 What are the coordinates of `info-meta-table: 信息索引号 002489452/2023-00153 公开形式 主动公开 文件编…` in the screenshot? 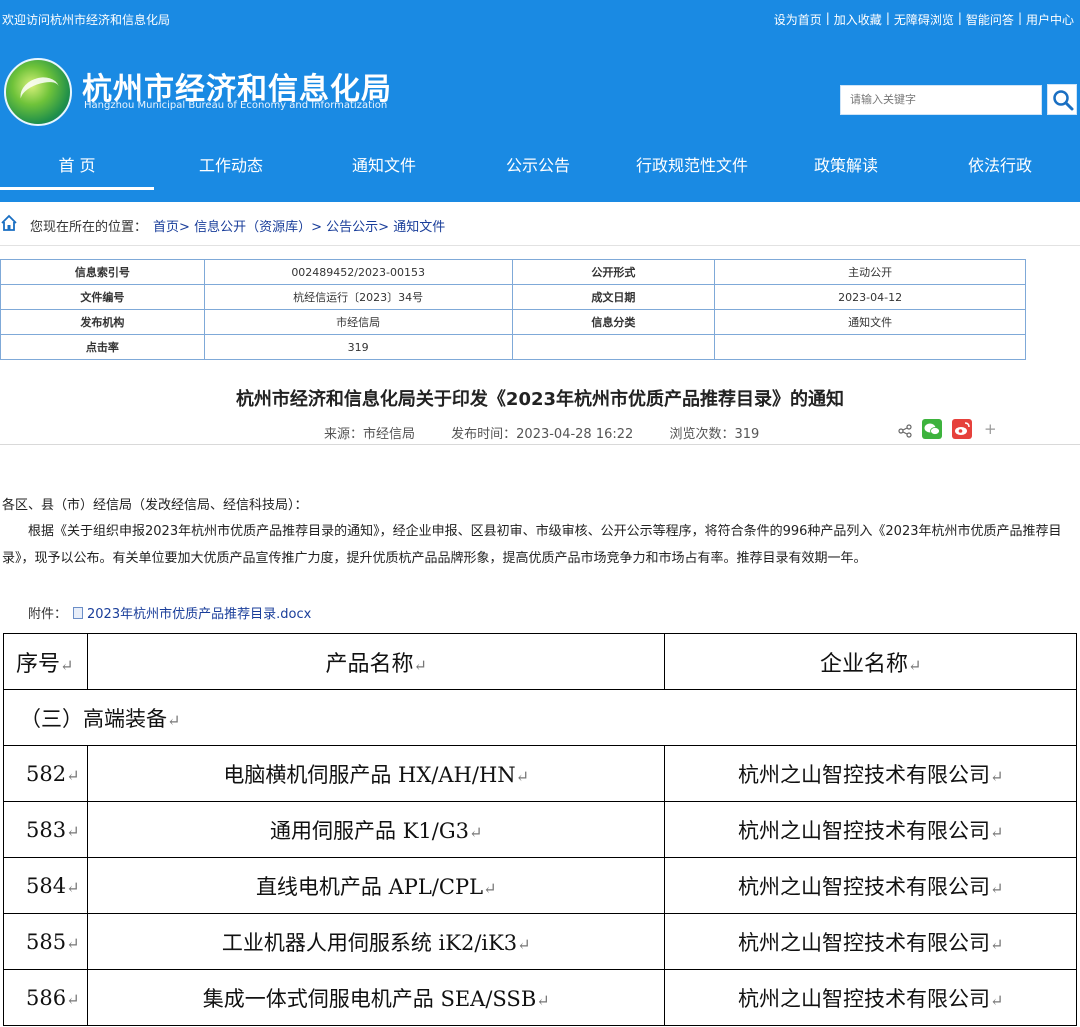 It's located at (513, 309).